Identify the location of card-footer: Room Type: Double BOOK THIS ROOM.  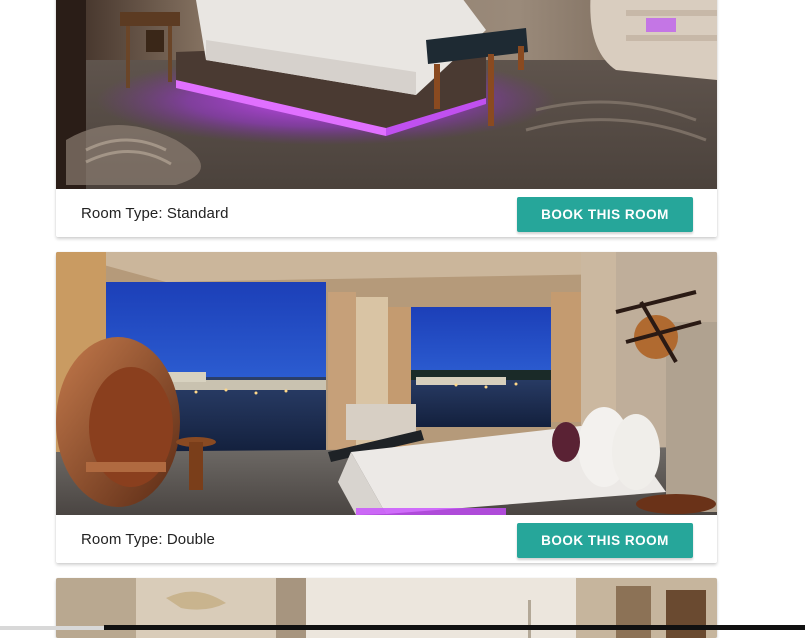
(386, 539).